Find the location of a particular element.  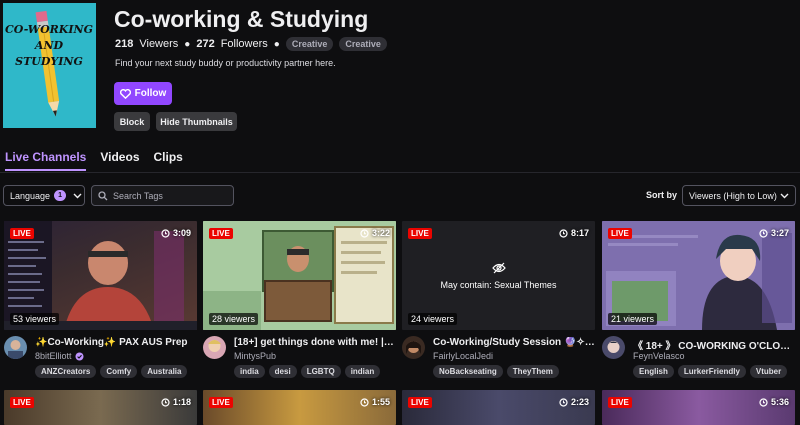

uptime: 3:27 is located at coordinates (774, 233).